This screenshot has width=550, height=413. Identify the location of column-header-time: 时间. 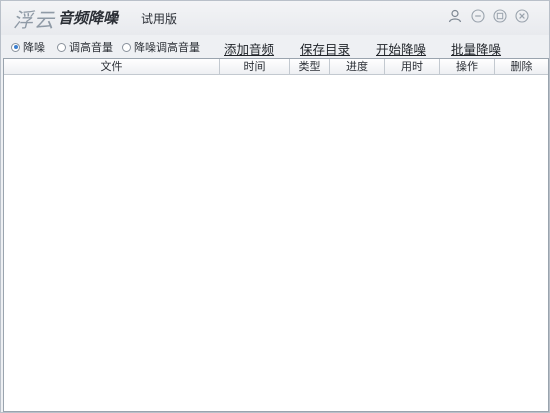
(255, 66).